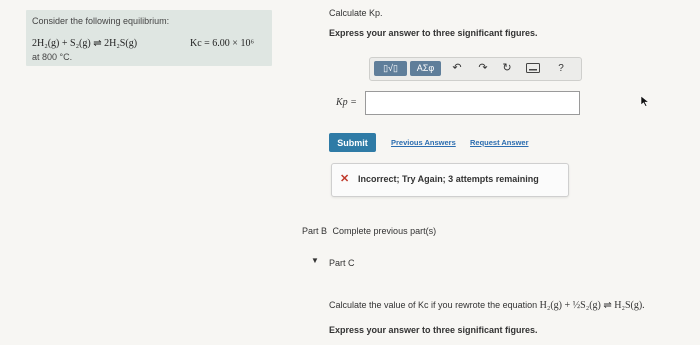  I want to click on kp-label: Kp =, so click(346, 102).